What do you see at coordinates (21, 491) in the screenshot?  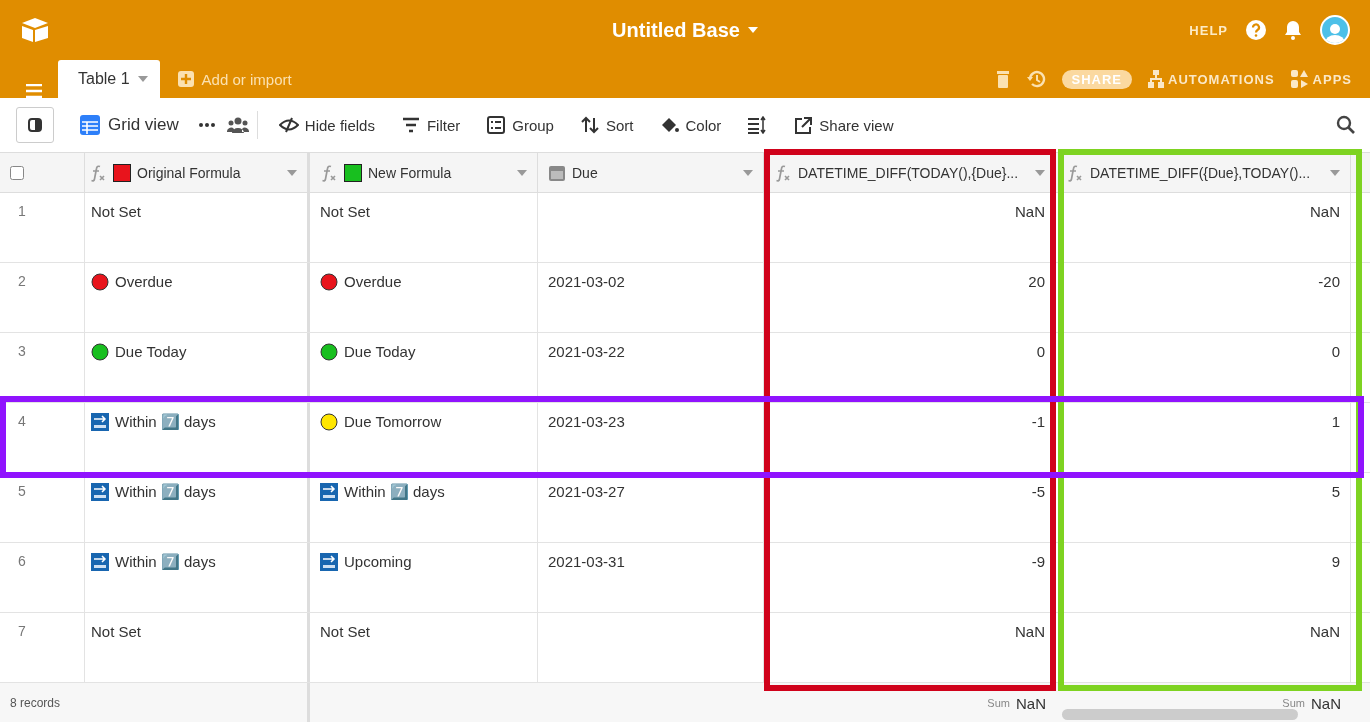 I see `row-number: 5` at bounding box center [21, 491].